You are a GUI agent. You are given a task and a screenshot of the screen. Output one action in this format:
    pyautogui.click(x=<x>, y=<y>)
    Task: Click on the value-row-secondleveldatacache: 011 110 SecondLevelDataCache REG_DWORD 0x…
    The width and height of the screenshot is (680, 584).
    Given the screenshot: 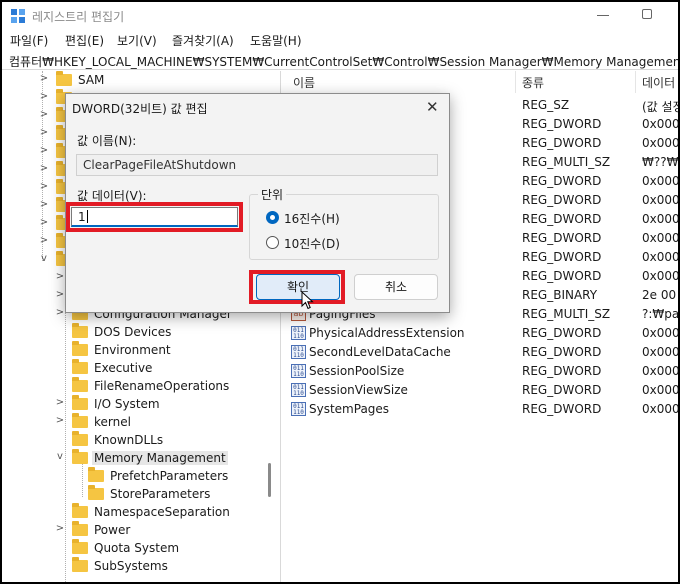 What is the action you would take?
    pyautogui.click(x=481, y=352)
    